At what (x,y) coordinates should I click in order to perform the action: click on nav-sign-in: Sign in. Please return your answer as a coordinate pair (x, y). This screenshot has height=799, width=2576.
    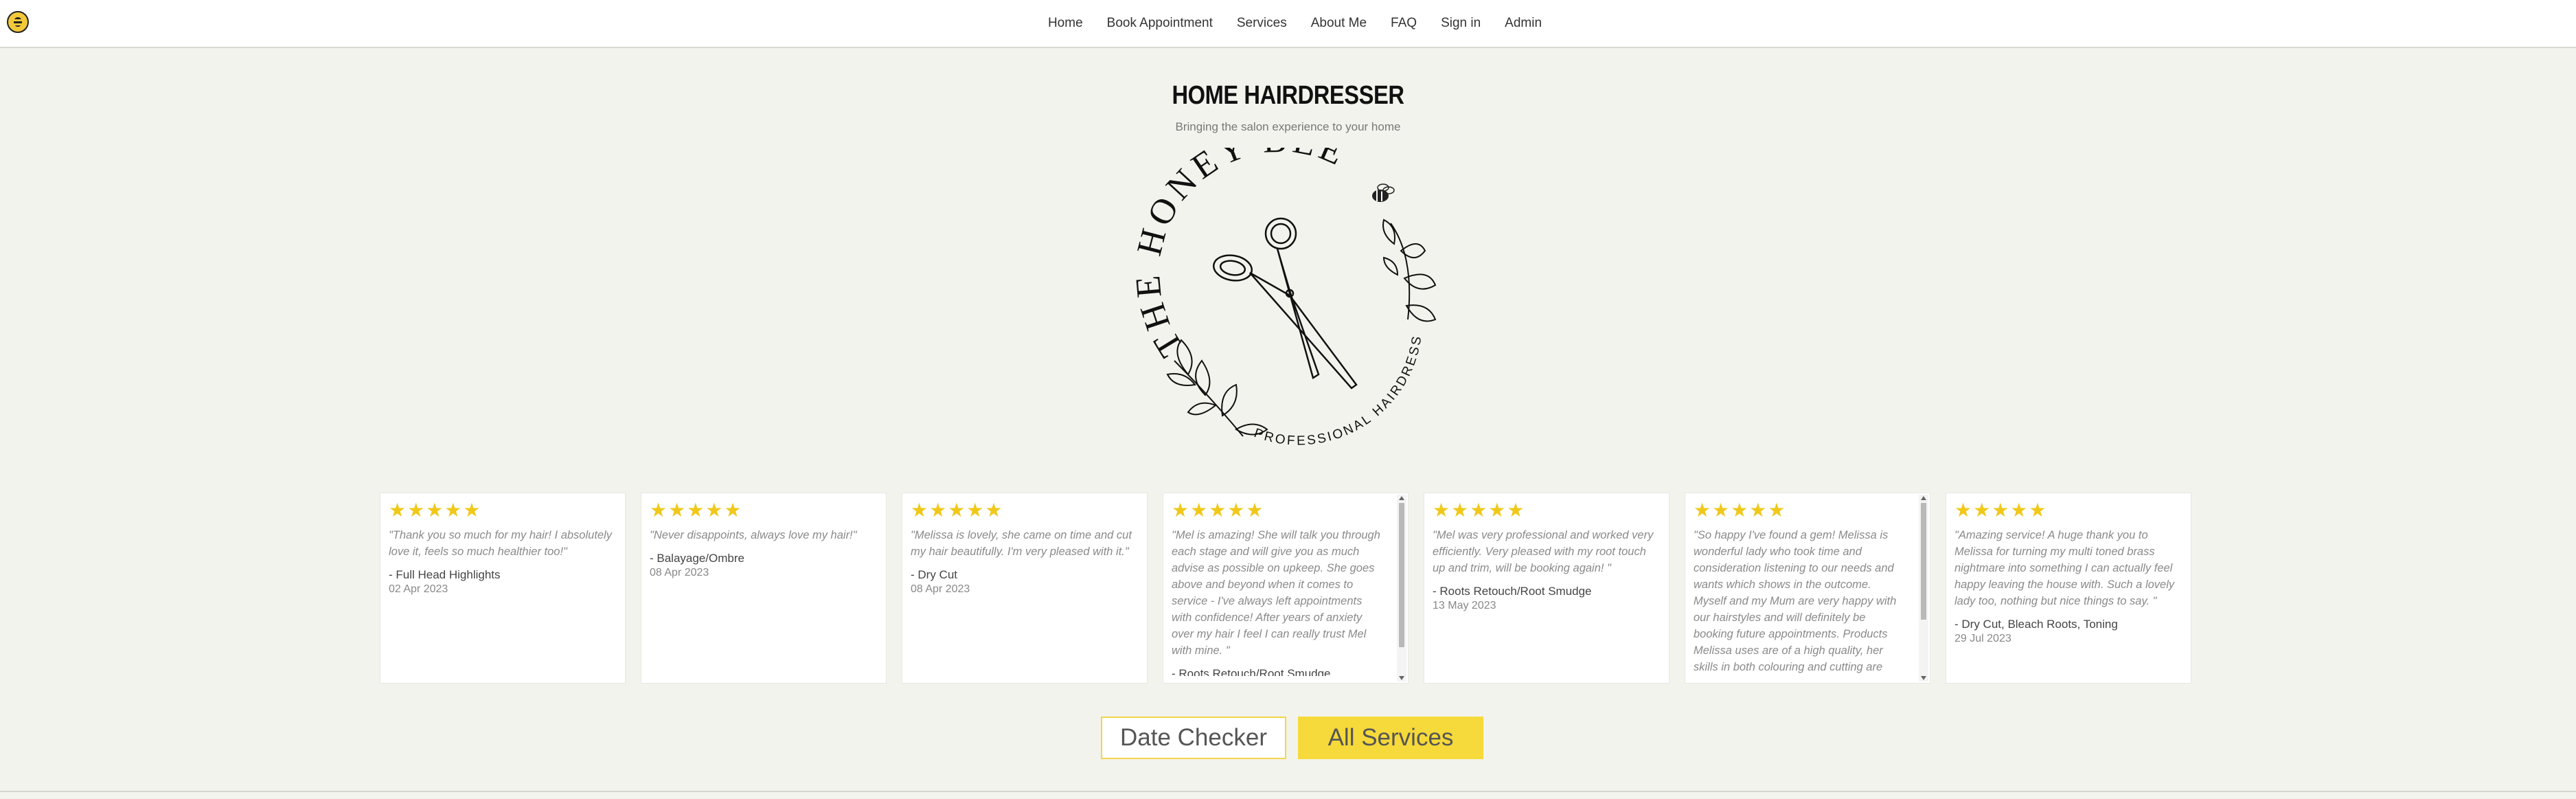
    Looking at the image, I should click on (1461, 23).